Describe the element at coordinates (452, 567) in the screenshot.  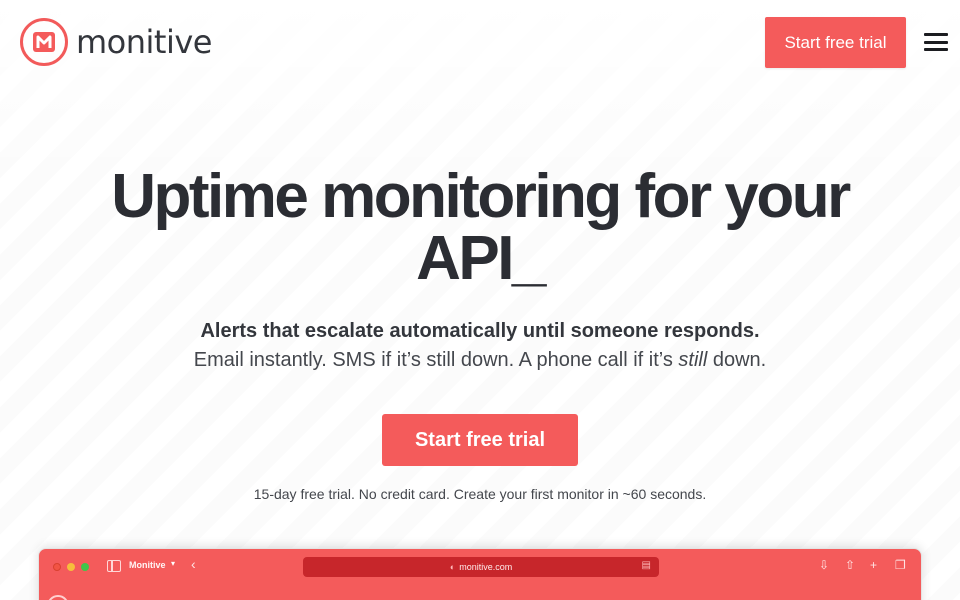
I see `privacy-shield-icon: ◐` at that location.